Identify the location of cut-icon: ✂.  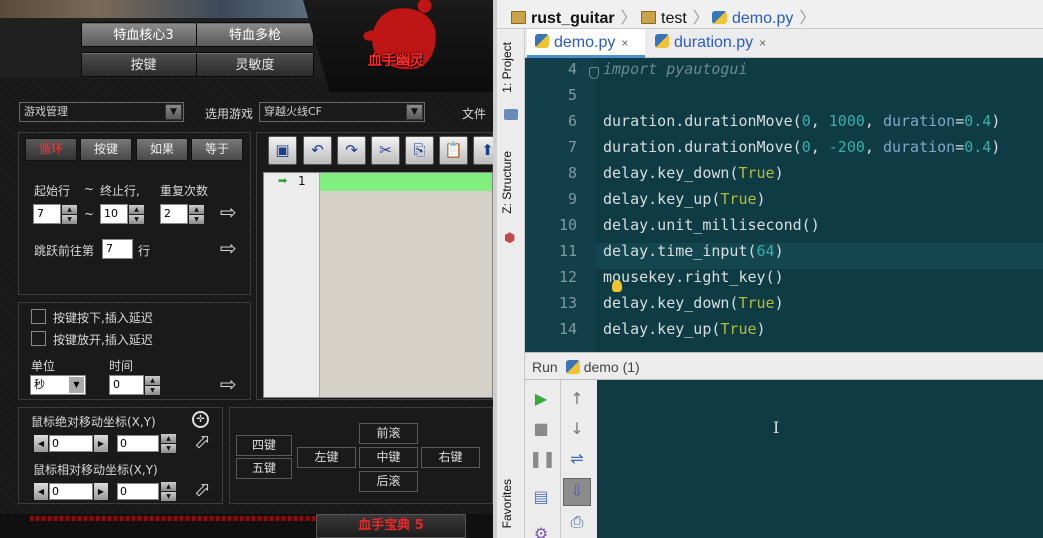
(385, 150).